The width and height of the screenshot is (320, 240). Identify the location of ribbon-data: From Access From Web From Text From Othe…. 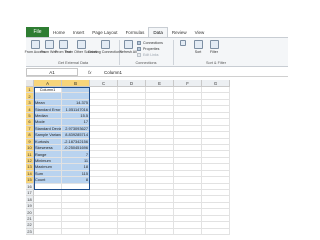
(156, 52).